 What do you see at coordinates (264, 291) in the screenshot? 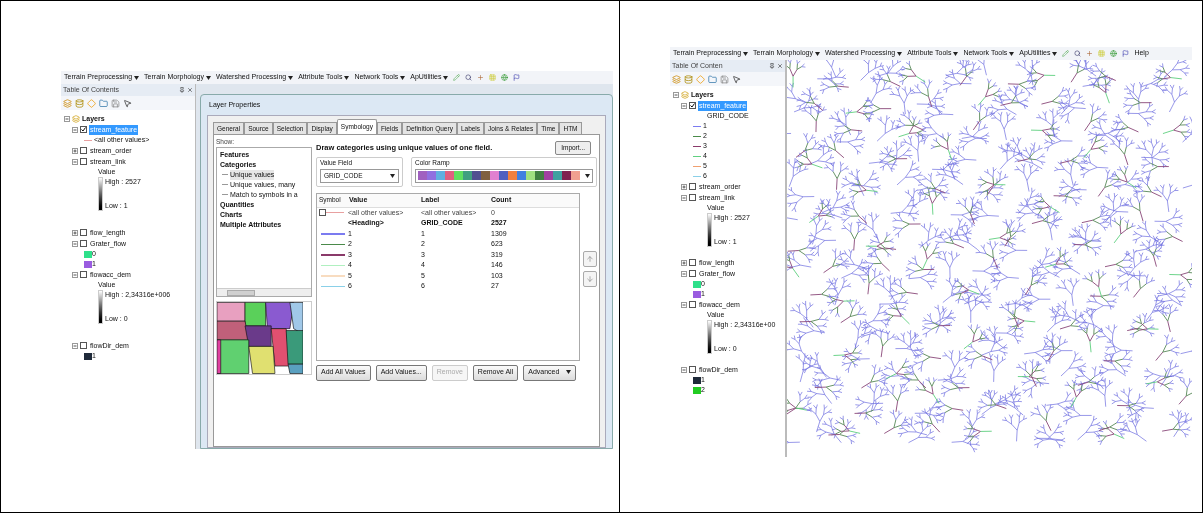
I see `horizontal-scrollbar` at bounding box center [264, 291].